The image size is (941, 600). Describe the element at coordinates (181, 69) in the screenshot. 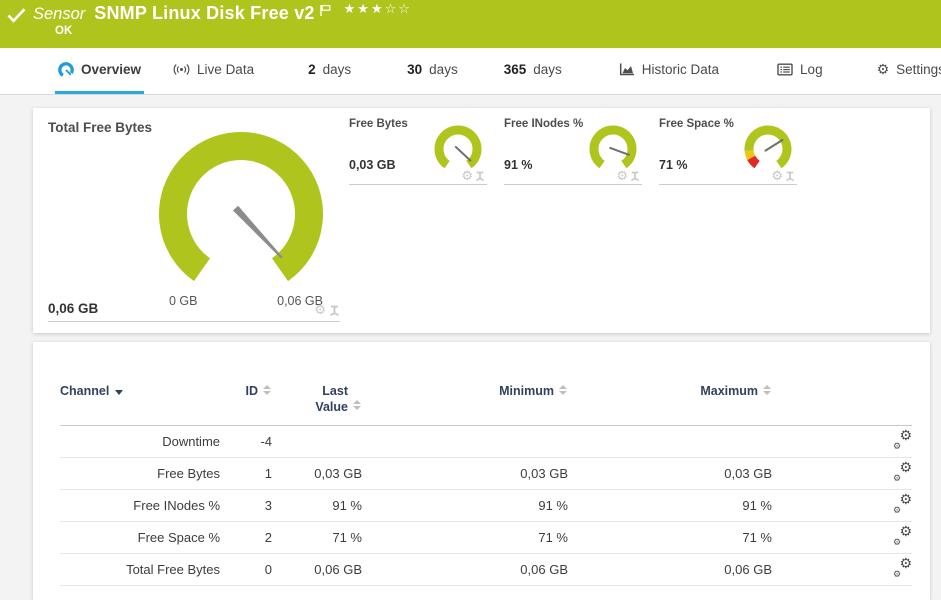

I see `live-data-icon` at that location.